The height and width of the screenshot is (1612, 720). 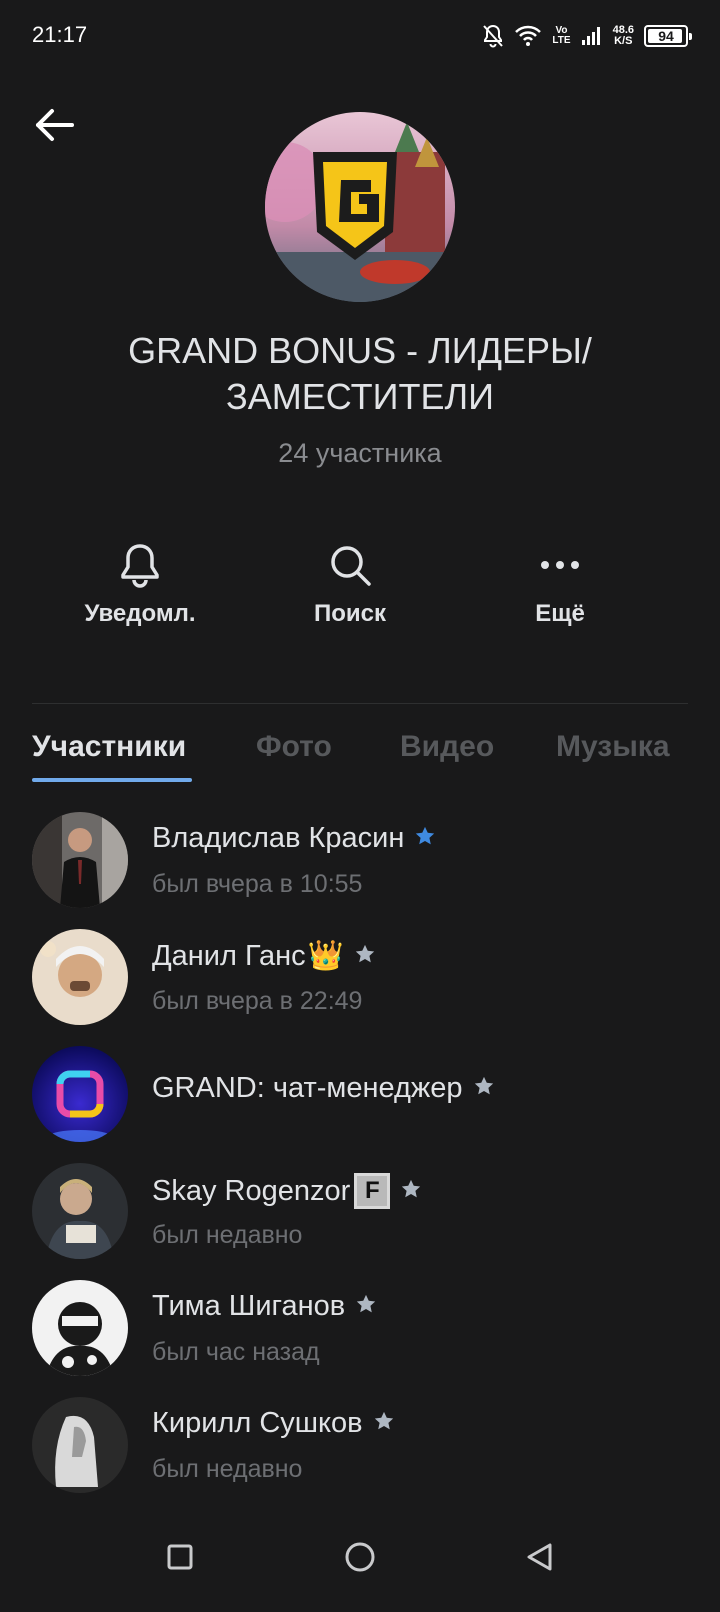 I want to click on tab-music: Музыка, so click(x=613, y=747).